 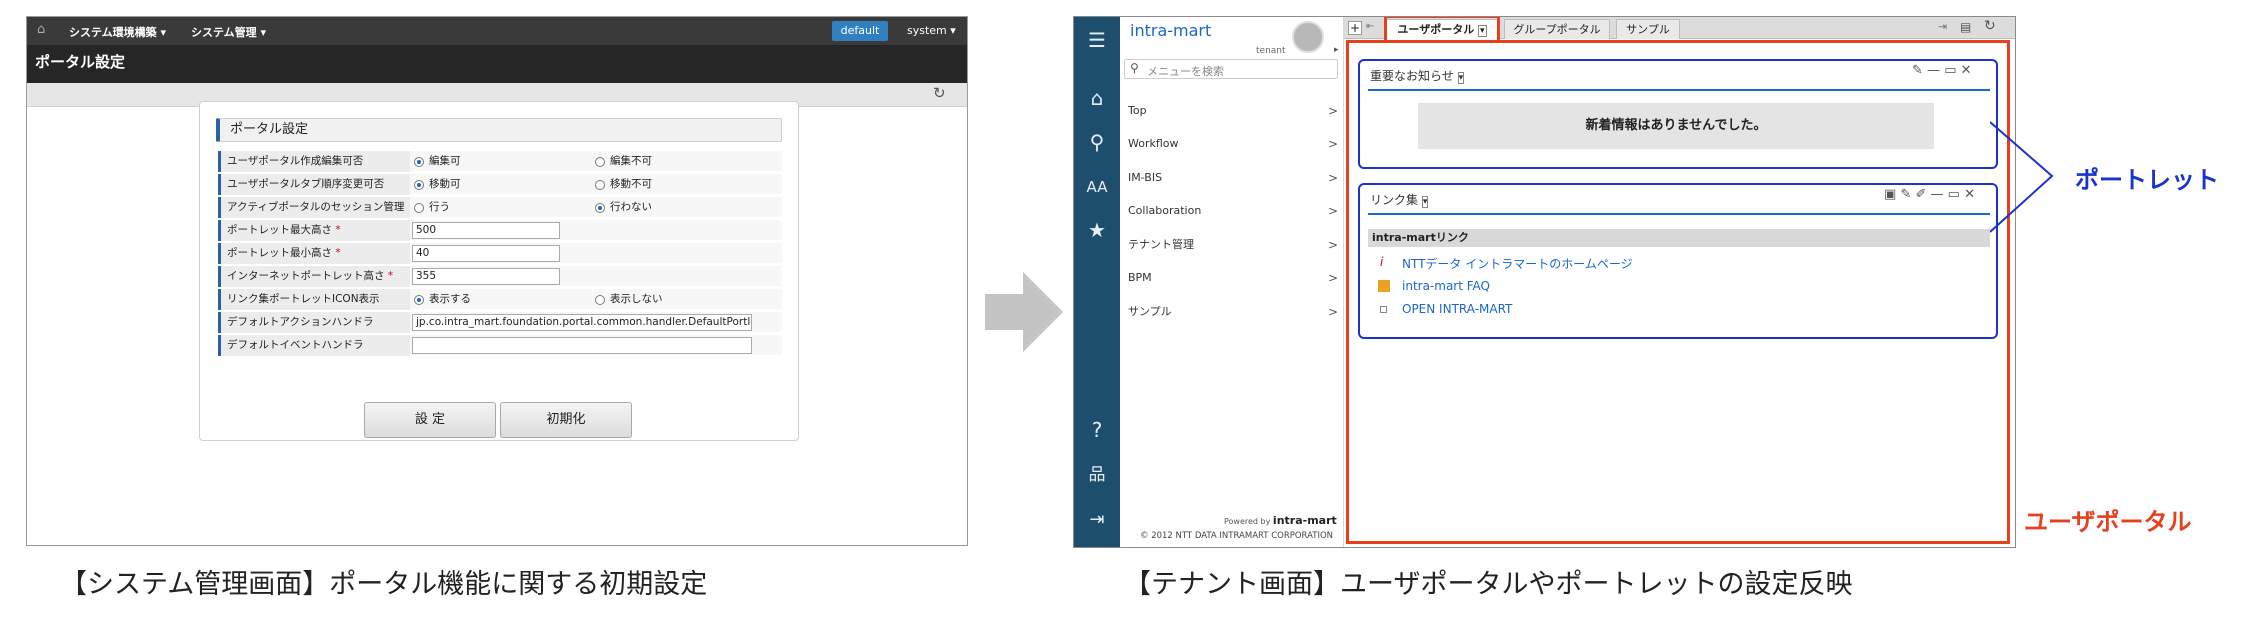 I want to click on row-value: 編集可 編集不可, so click(x=596, y=161).